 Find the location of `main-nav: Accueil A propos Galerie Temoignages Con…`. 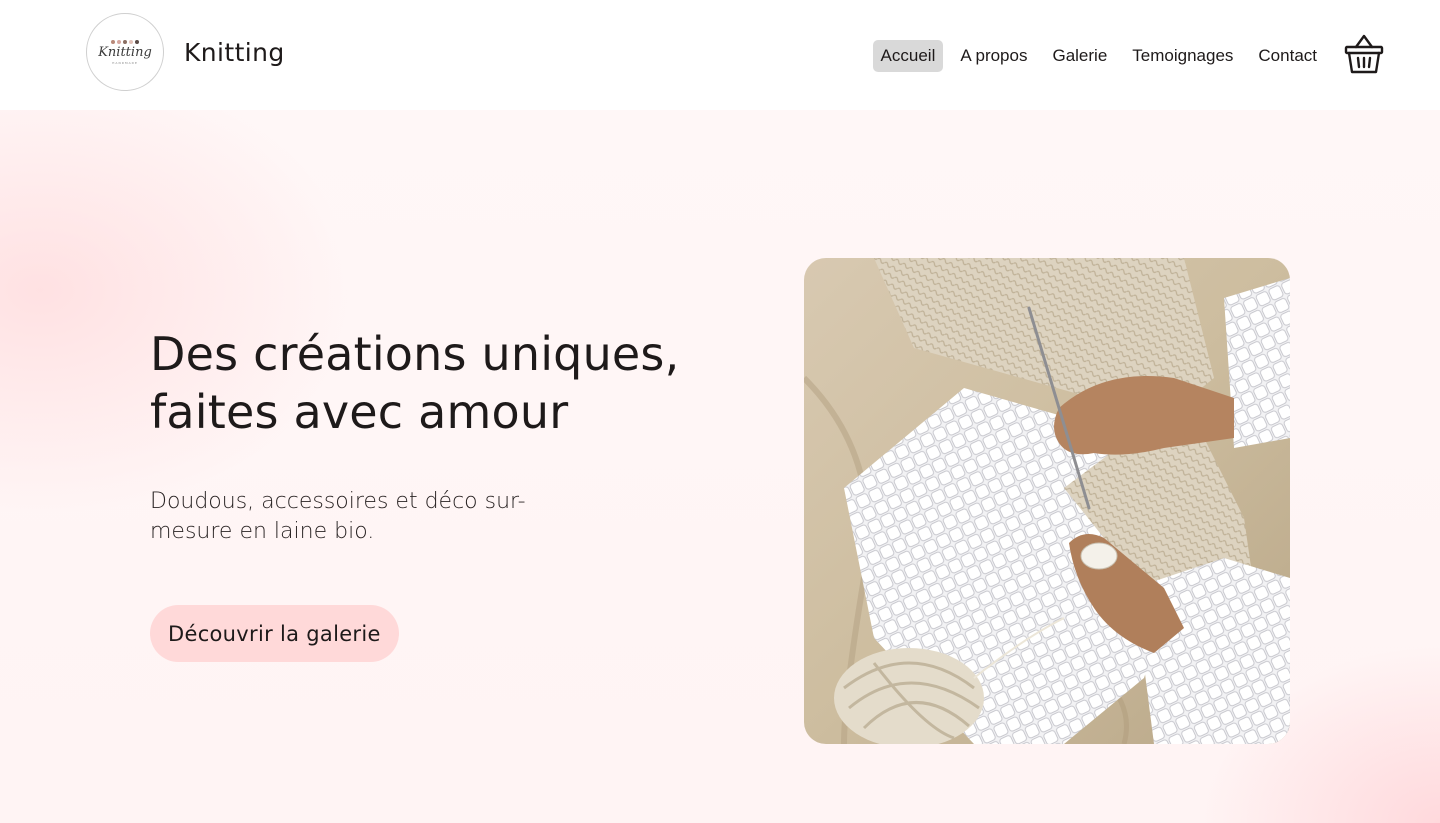

main-nav: Accueil A propos Galerie Temoignages Con… is located at coordinates (1094, 56).